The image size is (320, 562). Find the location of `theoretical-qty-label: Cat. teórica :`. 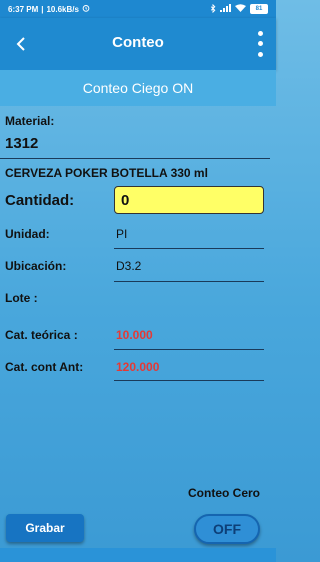

theoretical-qty-label: Cat. teórica : is located at coordinates (41, 335).